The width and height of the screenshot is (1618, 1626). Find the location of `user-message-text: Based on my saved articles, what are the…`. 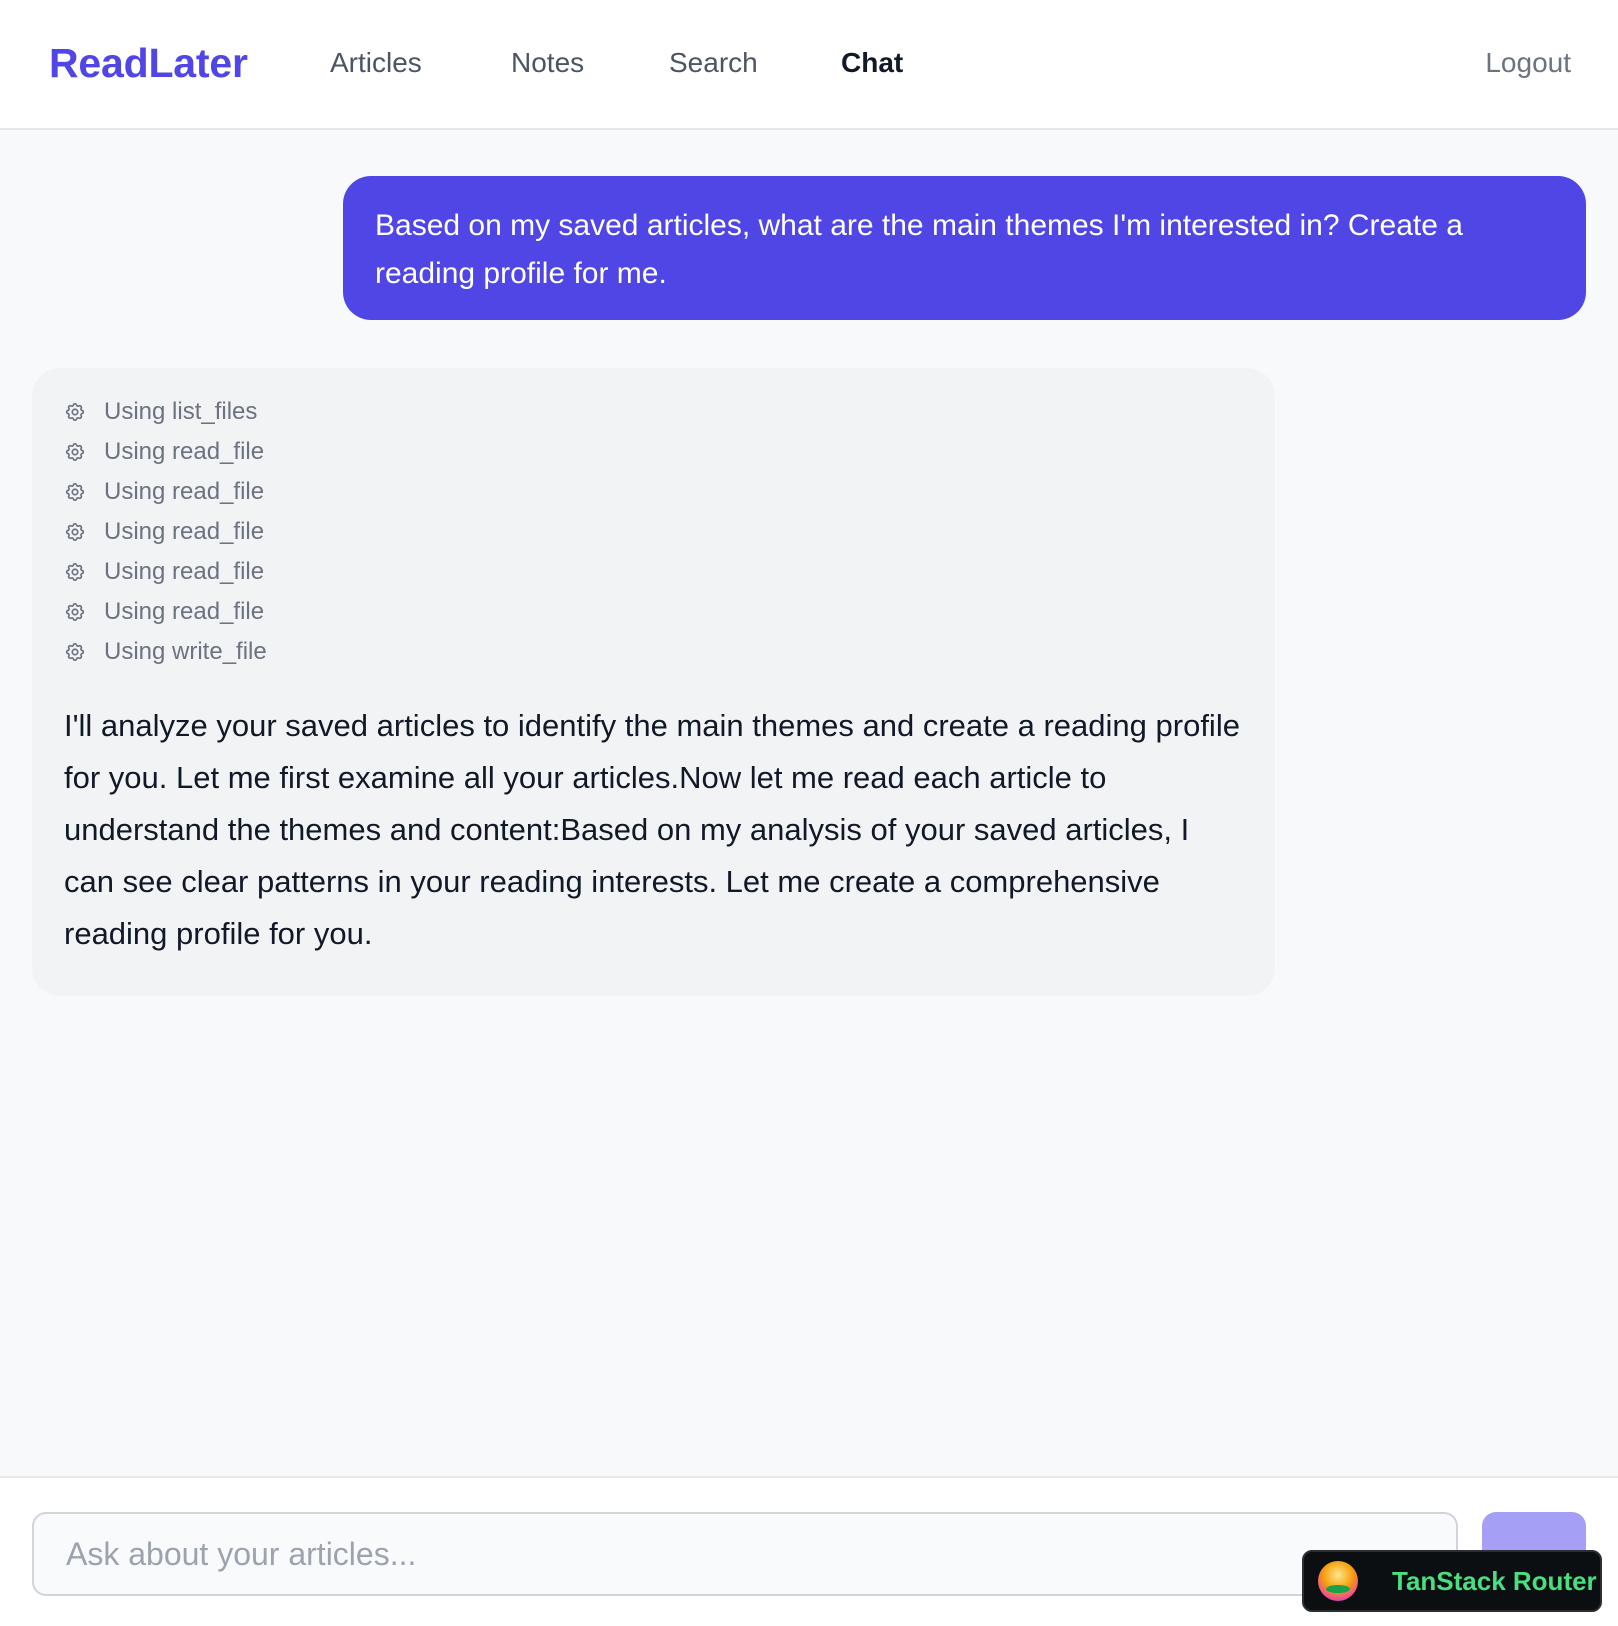

user-message-text: Based on my saved articles, what are the… is located at coordinates (919, 249).